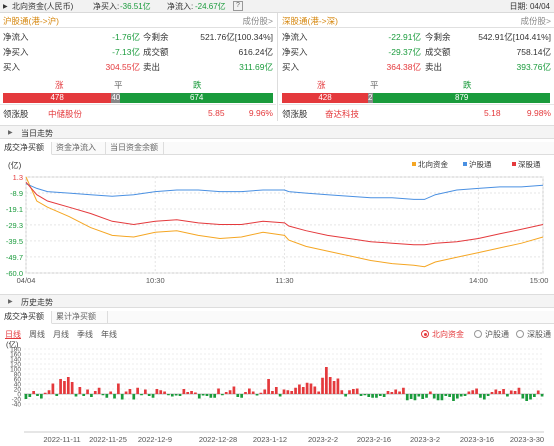 The width and height of the screenshot is (554, 446). I want to click on period-day: 日线, so click(13, 334).